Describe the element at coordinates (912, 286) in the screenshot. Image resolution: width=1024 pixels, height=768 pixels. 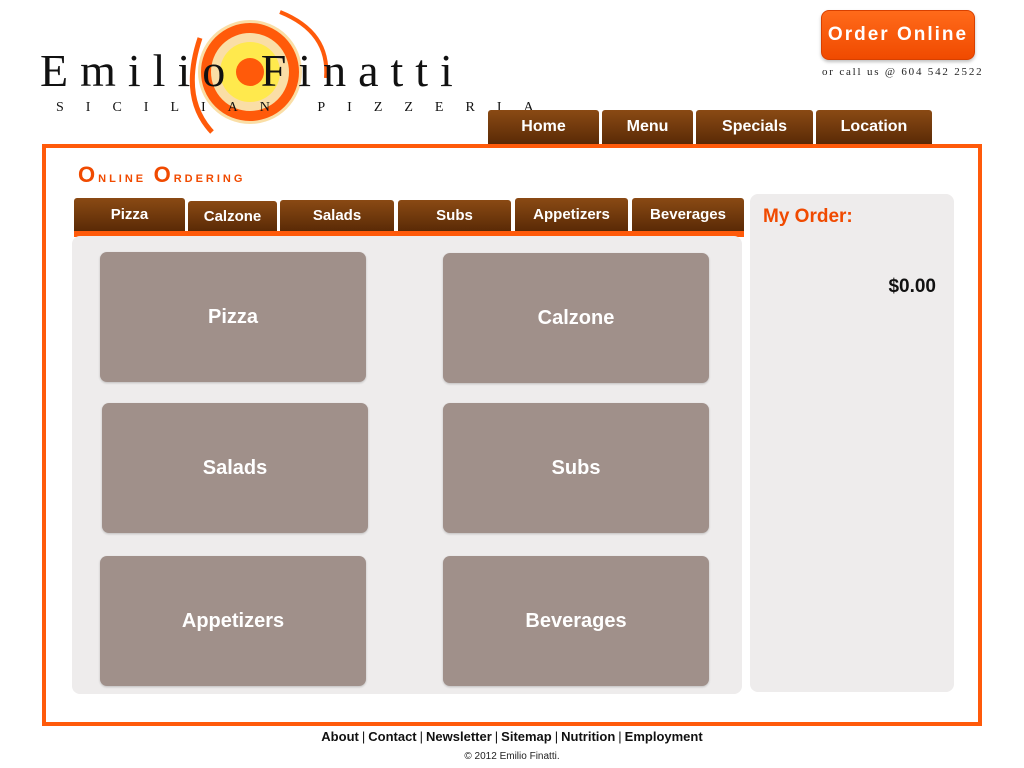
I see `order-total: $0.00` at that location.